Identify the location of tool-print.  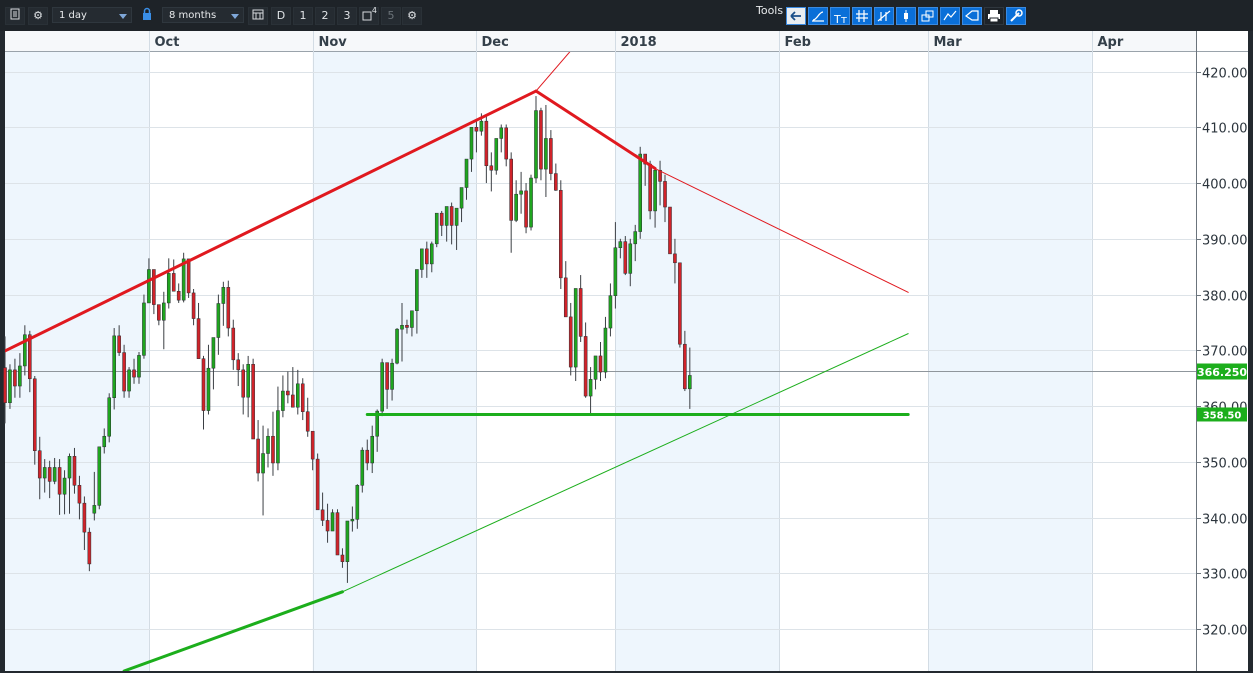
(994, 16).